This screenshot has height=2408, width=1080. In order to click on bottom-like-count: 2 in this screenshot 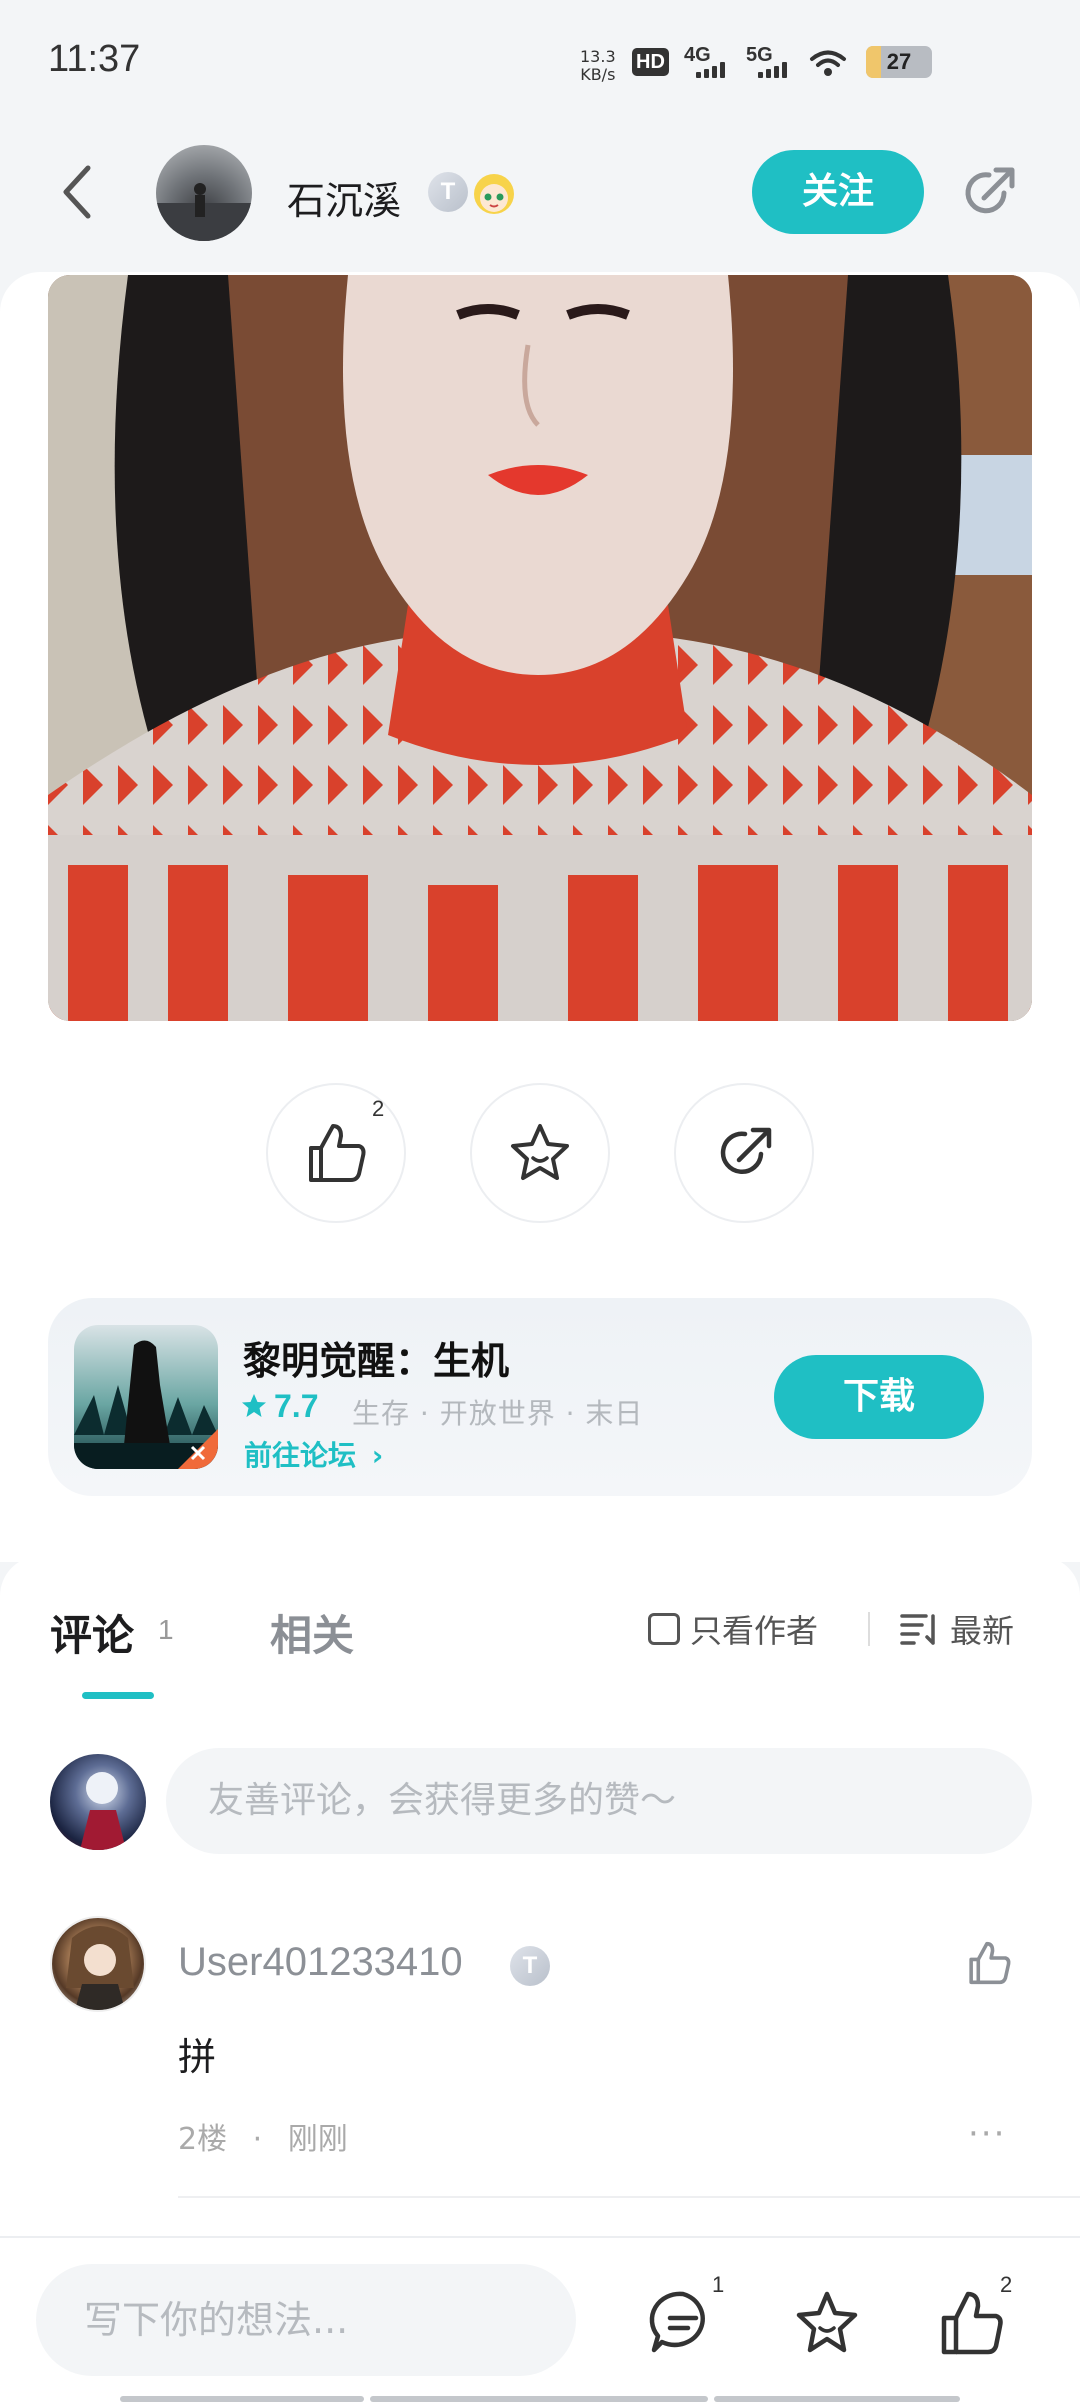, I will do `click(1006, 2284)`.